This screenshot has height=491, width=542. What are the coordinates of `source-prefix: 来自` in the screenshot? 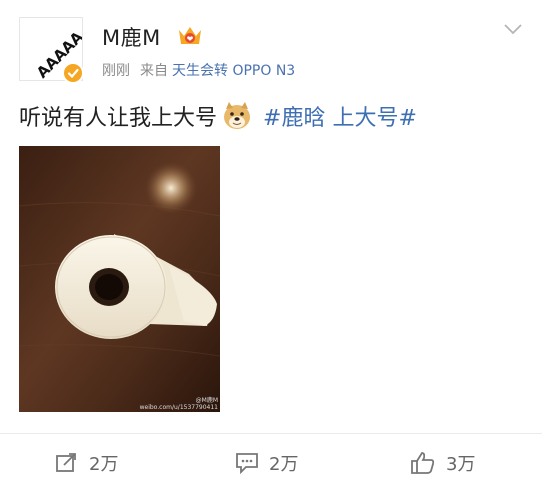 It's located at (154, 71).